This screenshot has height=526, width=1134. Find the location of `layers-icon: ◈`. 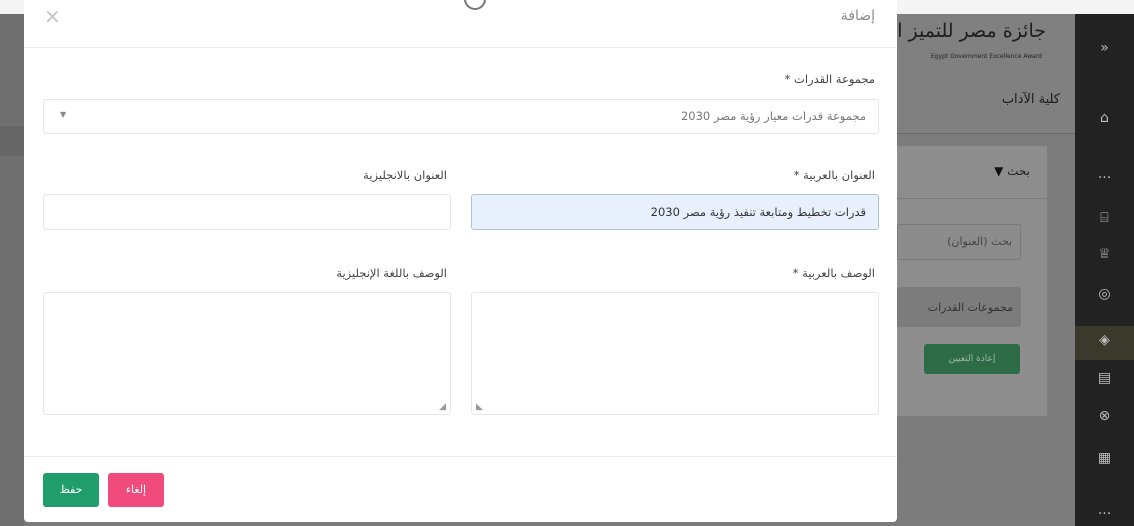

layers-icon: ◈ is located at coordinates (1104, 340).